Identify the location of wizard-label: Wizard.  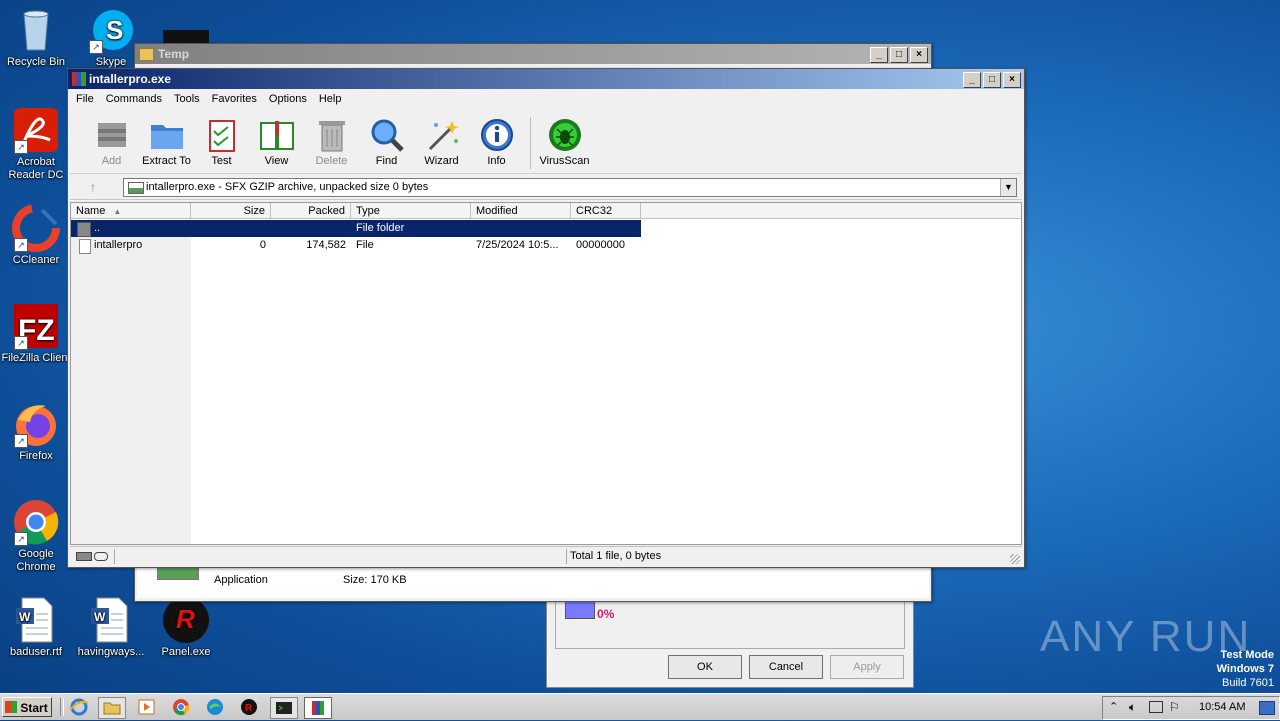
(441, 161).